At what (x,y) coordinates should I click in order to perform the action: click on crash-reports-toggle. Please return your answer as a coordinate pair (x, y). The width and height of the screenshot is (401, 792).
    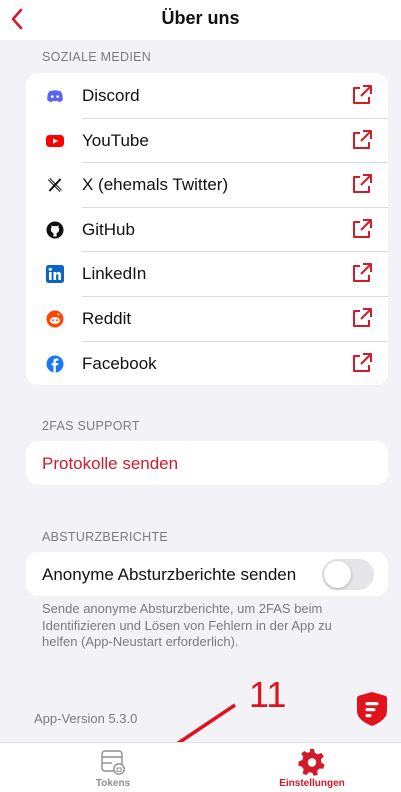
    Looking at the image, I should click on (348, 574).